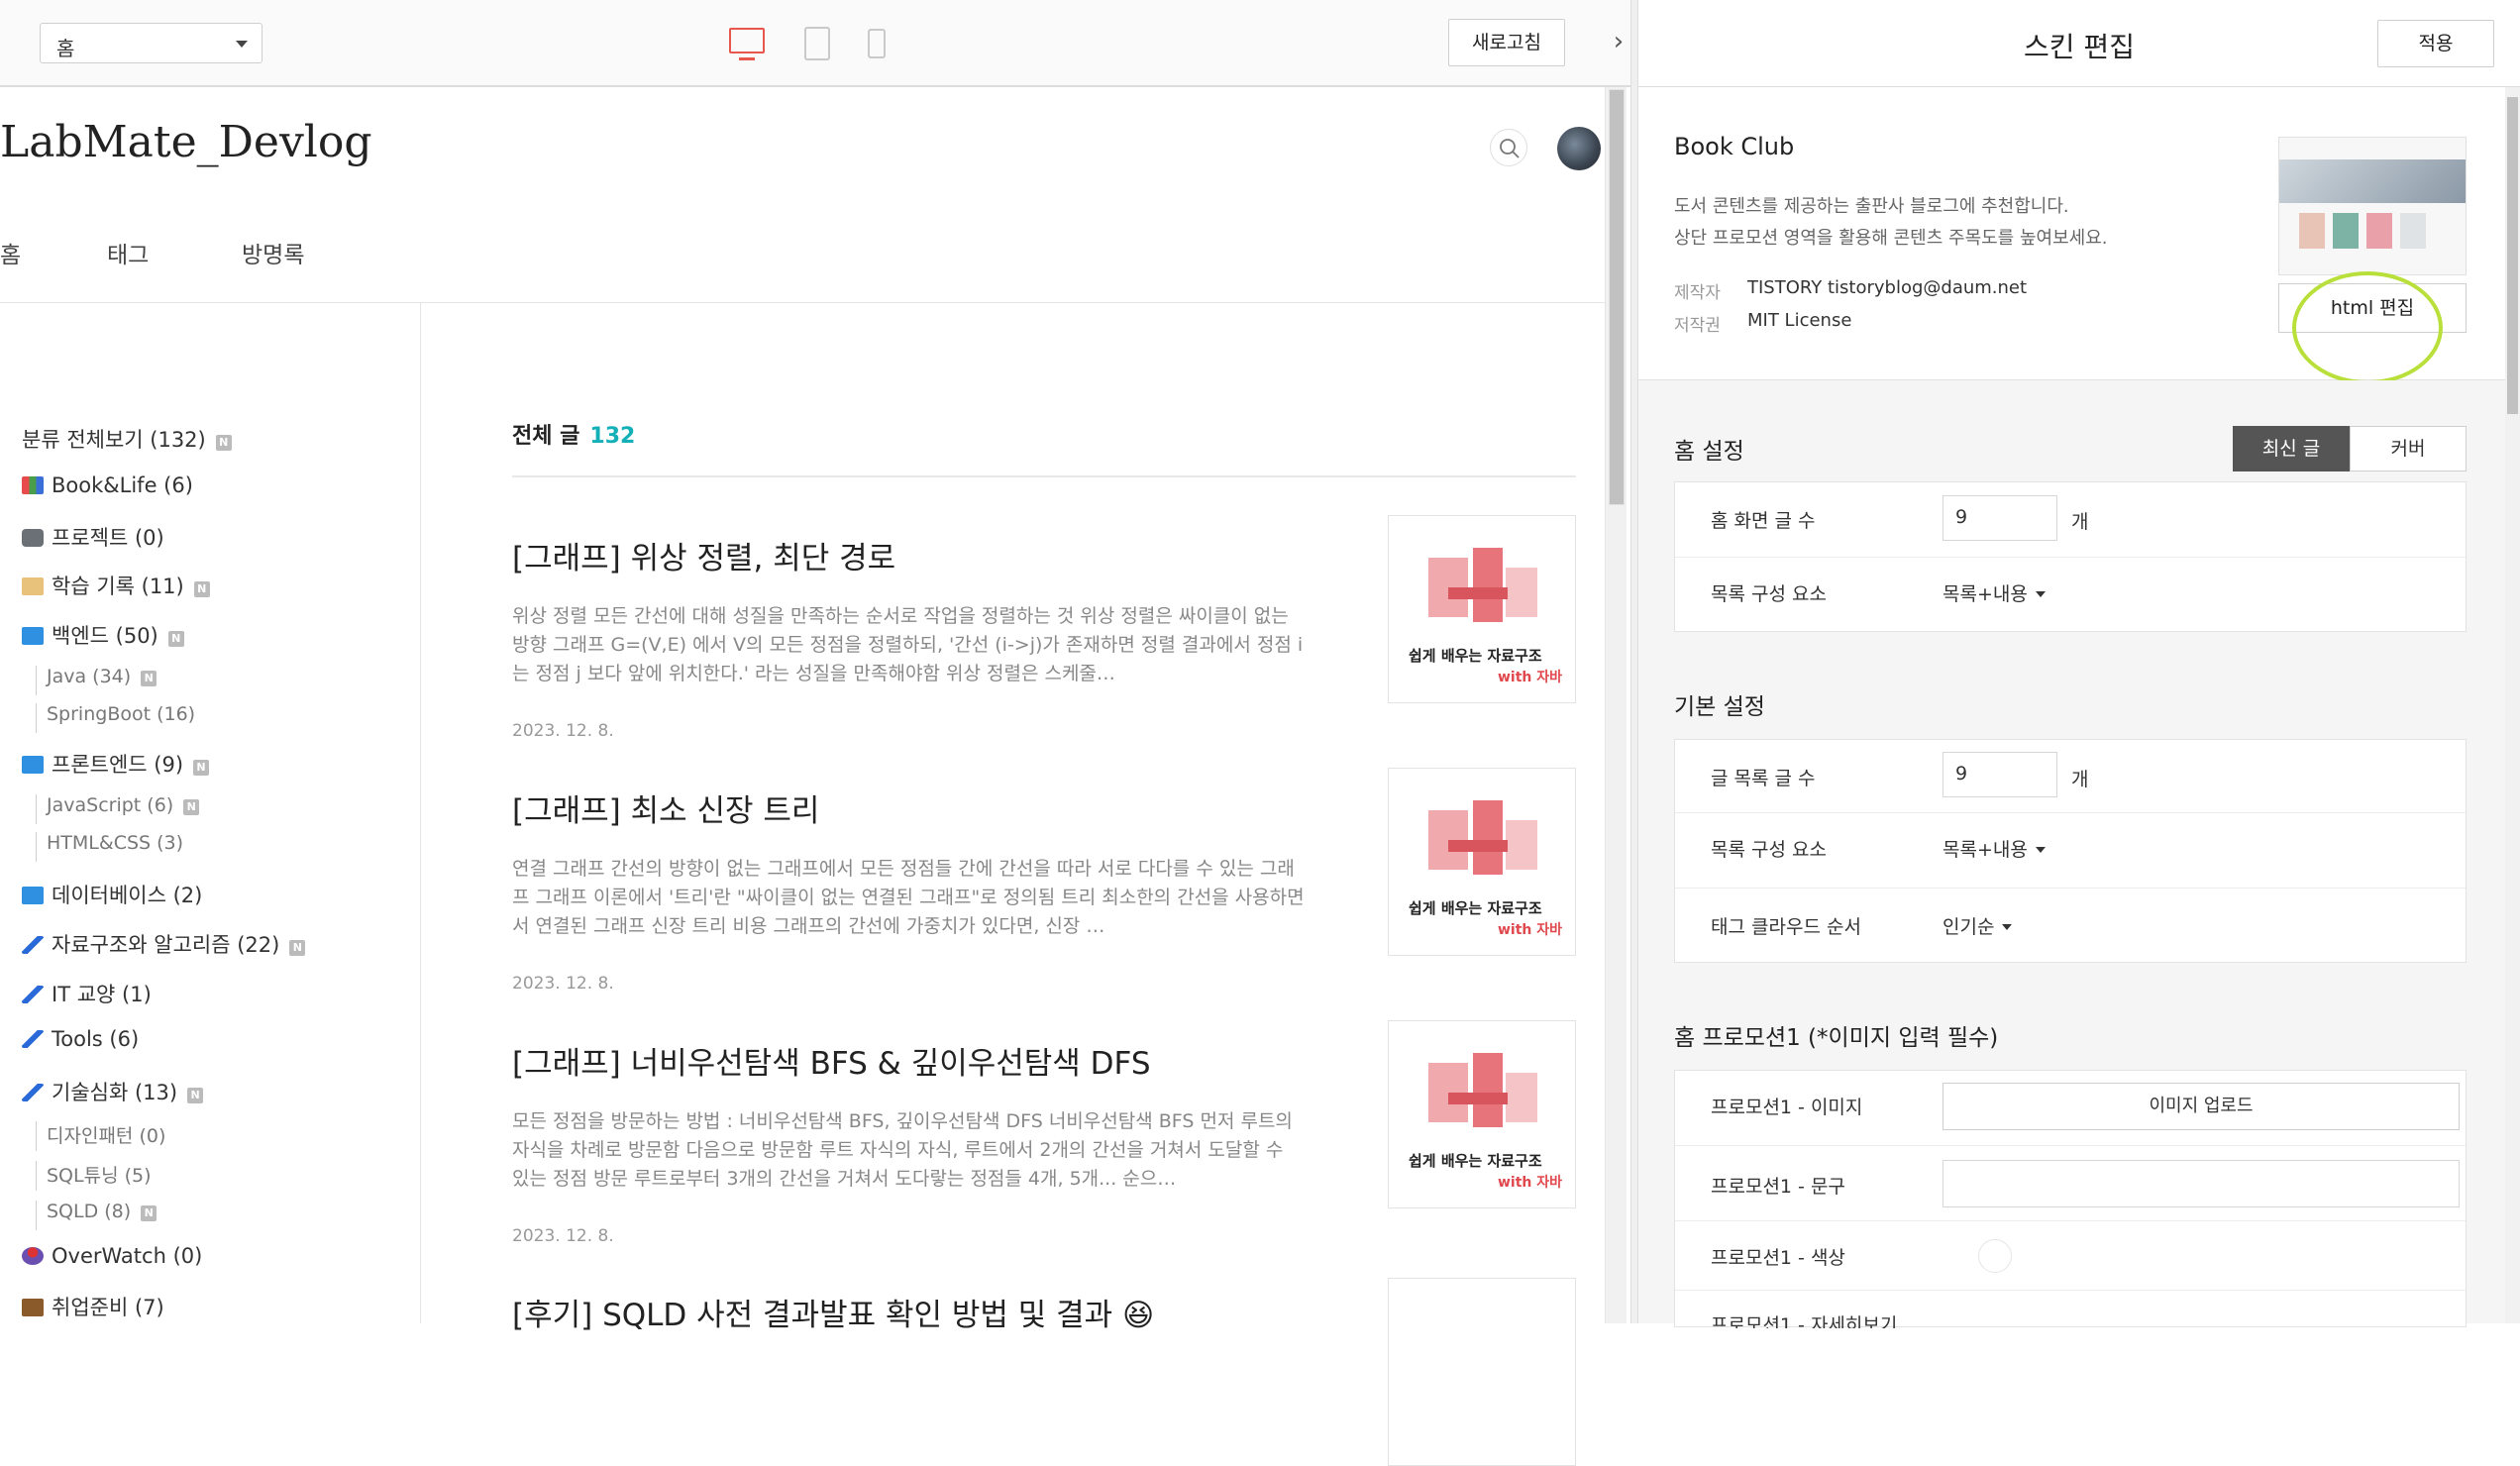  Describe the element at coordinates (128, 252) in the screenshot. I see `nav-item-tag: 태그` at that location.